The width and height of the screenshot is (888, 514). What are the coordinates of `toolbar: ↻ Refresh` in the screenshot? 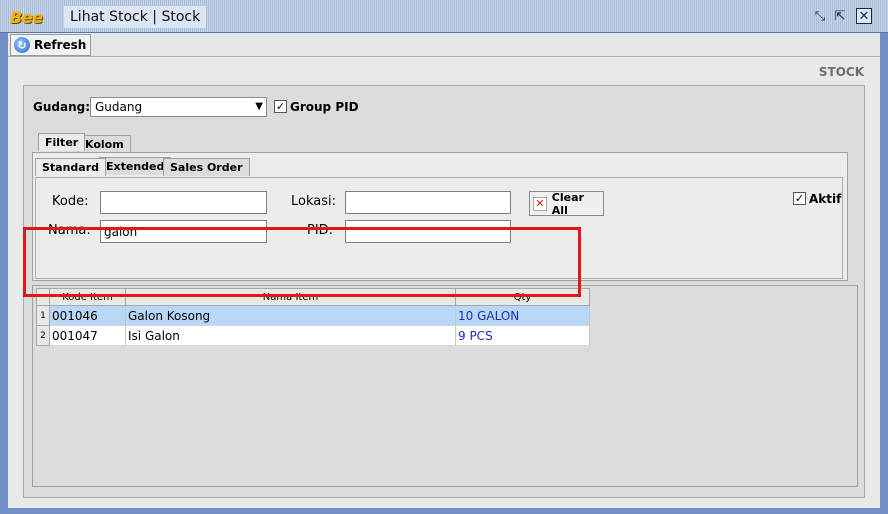 It's located at (444, 45).